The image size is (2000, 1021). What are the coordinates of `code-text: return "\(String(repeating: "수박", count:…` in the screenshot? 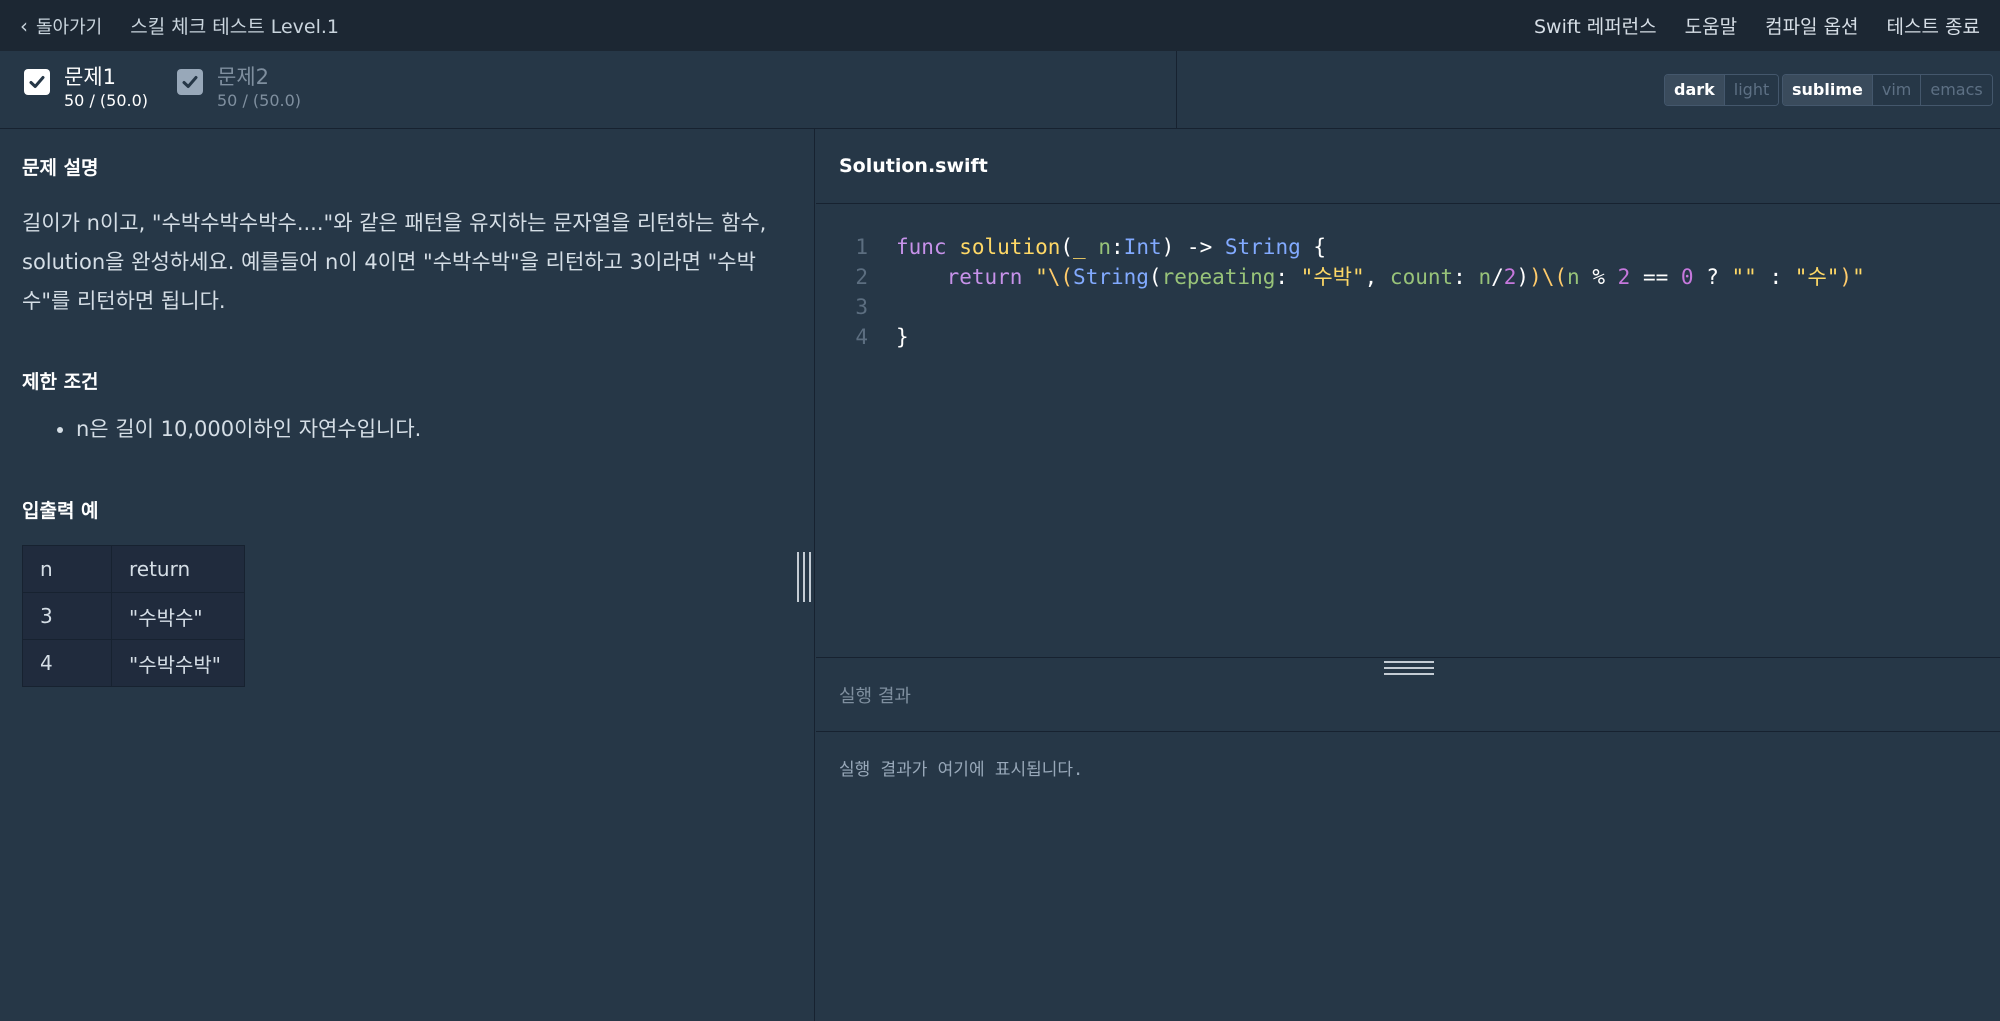 It's located at (1405, 277).